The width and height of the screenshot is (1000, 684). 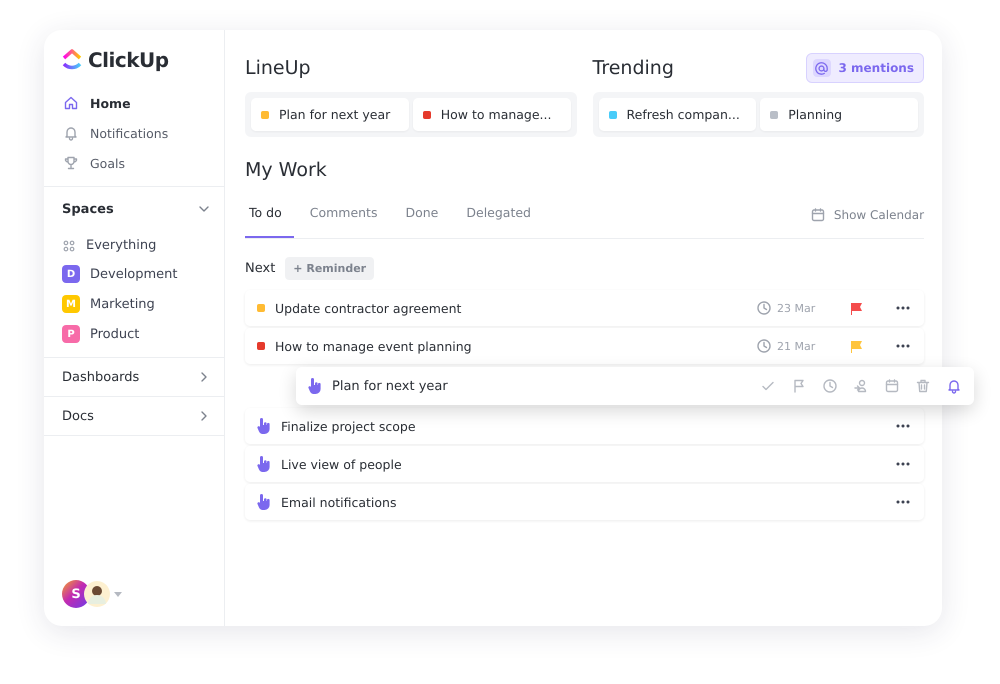 I want to click on tab: To do, so click(x=269, y=214).